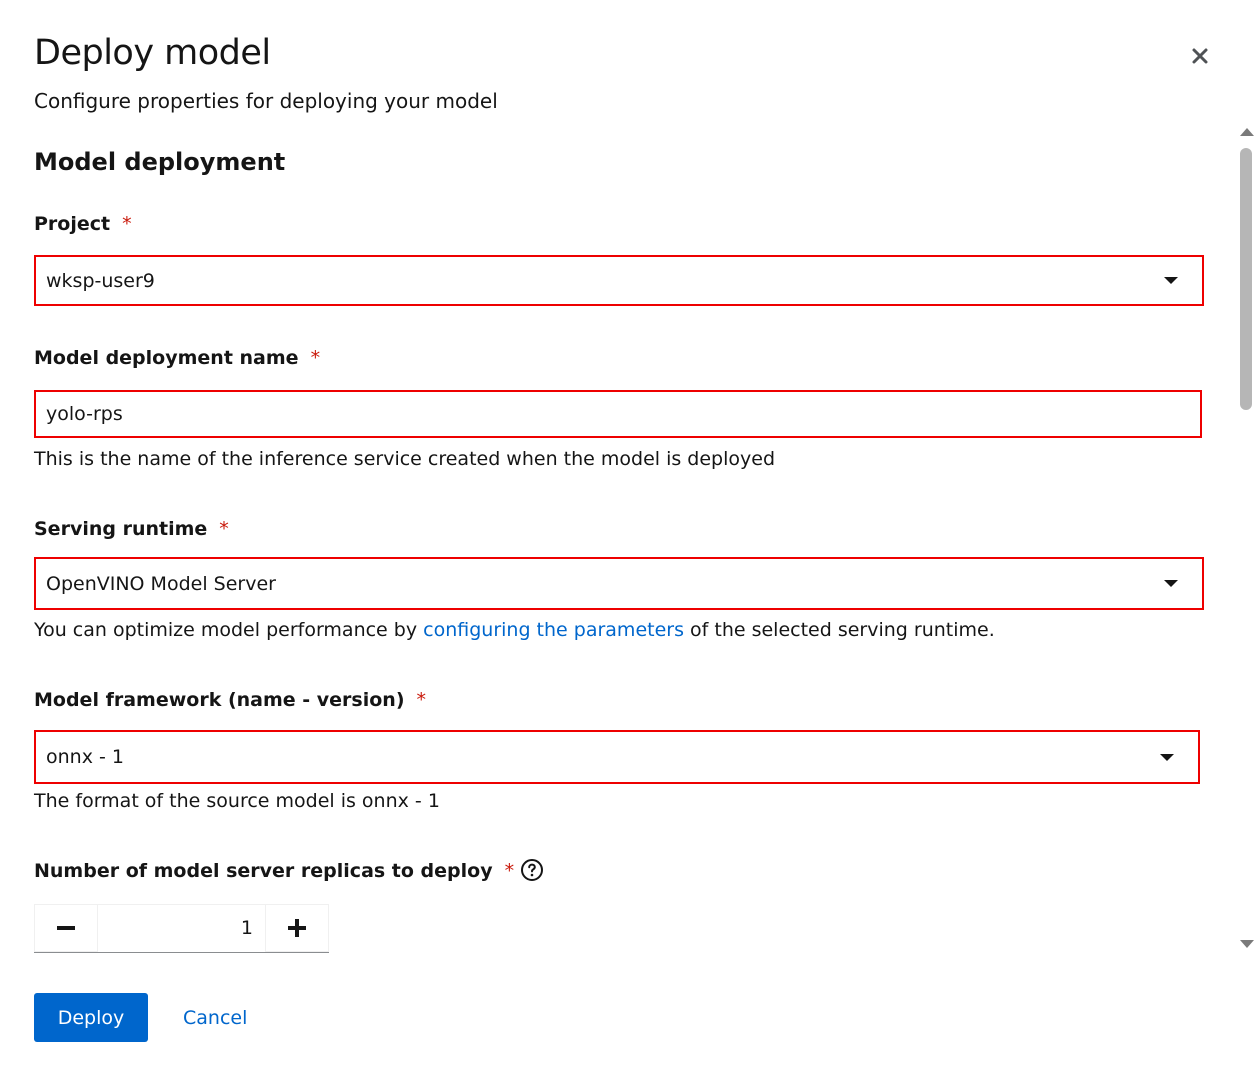  Describe the element at coordinates (619, 280) in the screenshot. I see `project-select: wksp-user9` at that location.